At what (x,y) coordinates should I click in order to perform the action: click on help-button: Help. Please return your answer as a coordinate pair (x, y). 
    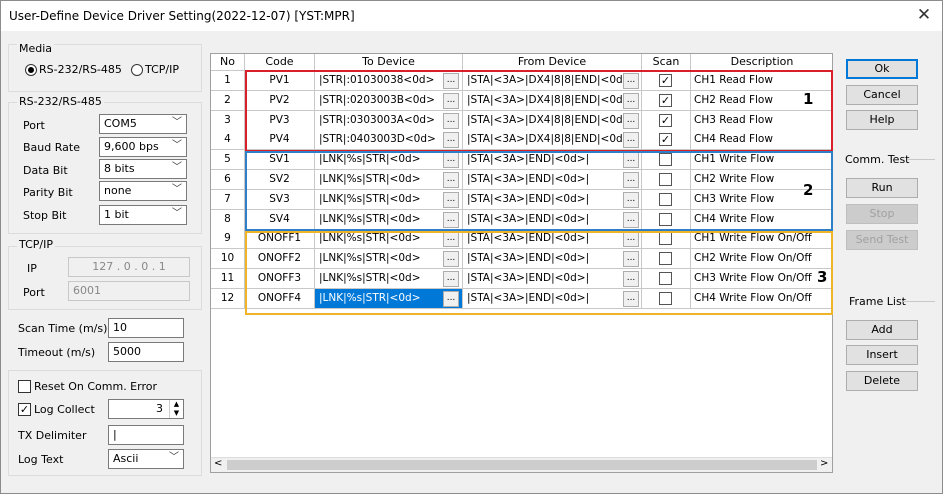
    Looking at the image, I should click on (882, 120).